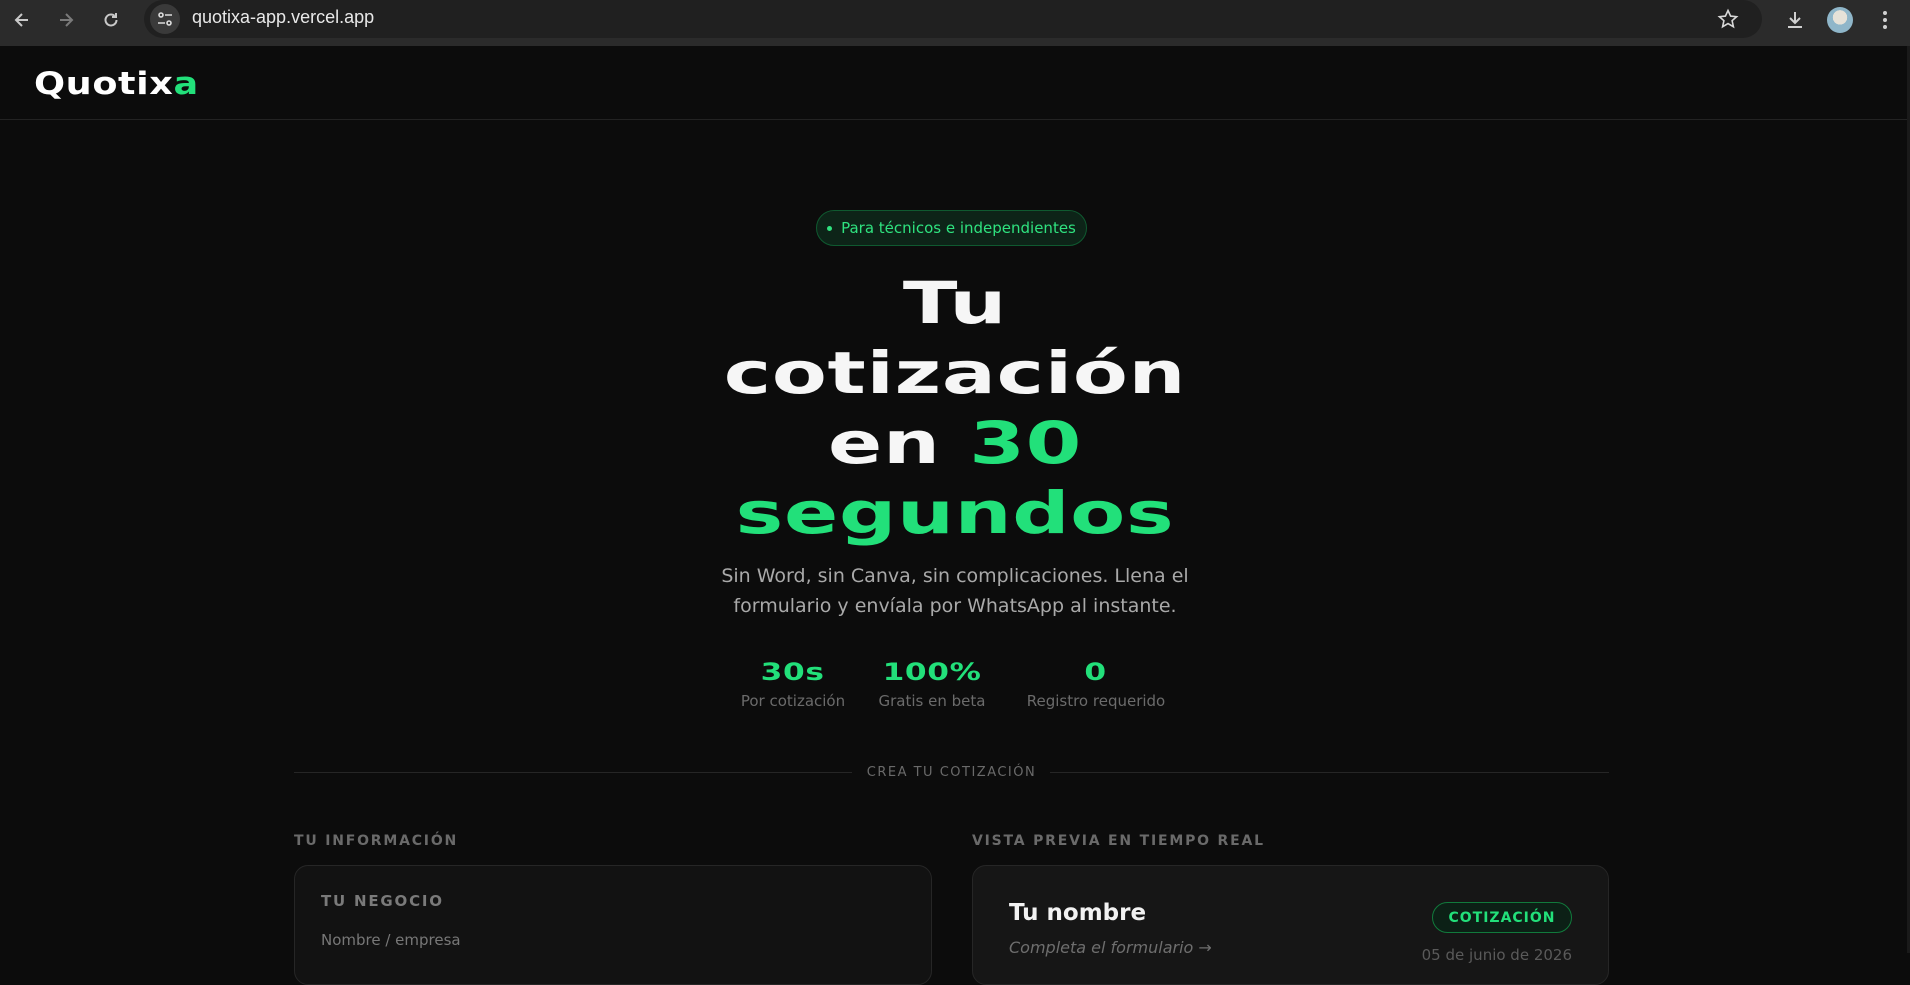 This screenshot has width=1910, height=985. I want to click on stat-time: 30s Por cotización, so click(793, 684).